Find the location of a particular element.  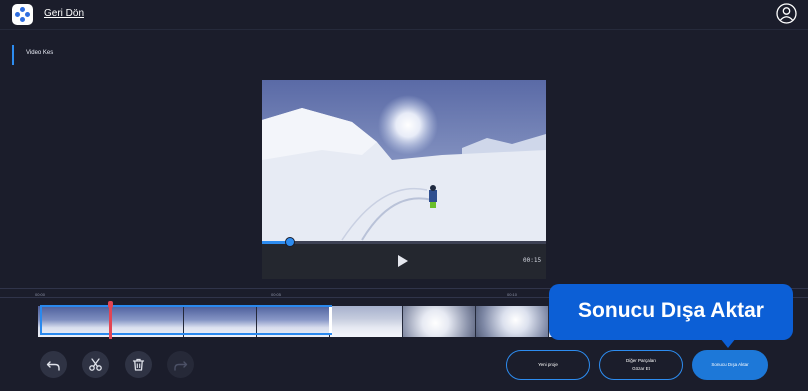

tooltip-text: Sonucu Dışa Aktar is located at coordinates (671, 310).